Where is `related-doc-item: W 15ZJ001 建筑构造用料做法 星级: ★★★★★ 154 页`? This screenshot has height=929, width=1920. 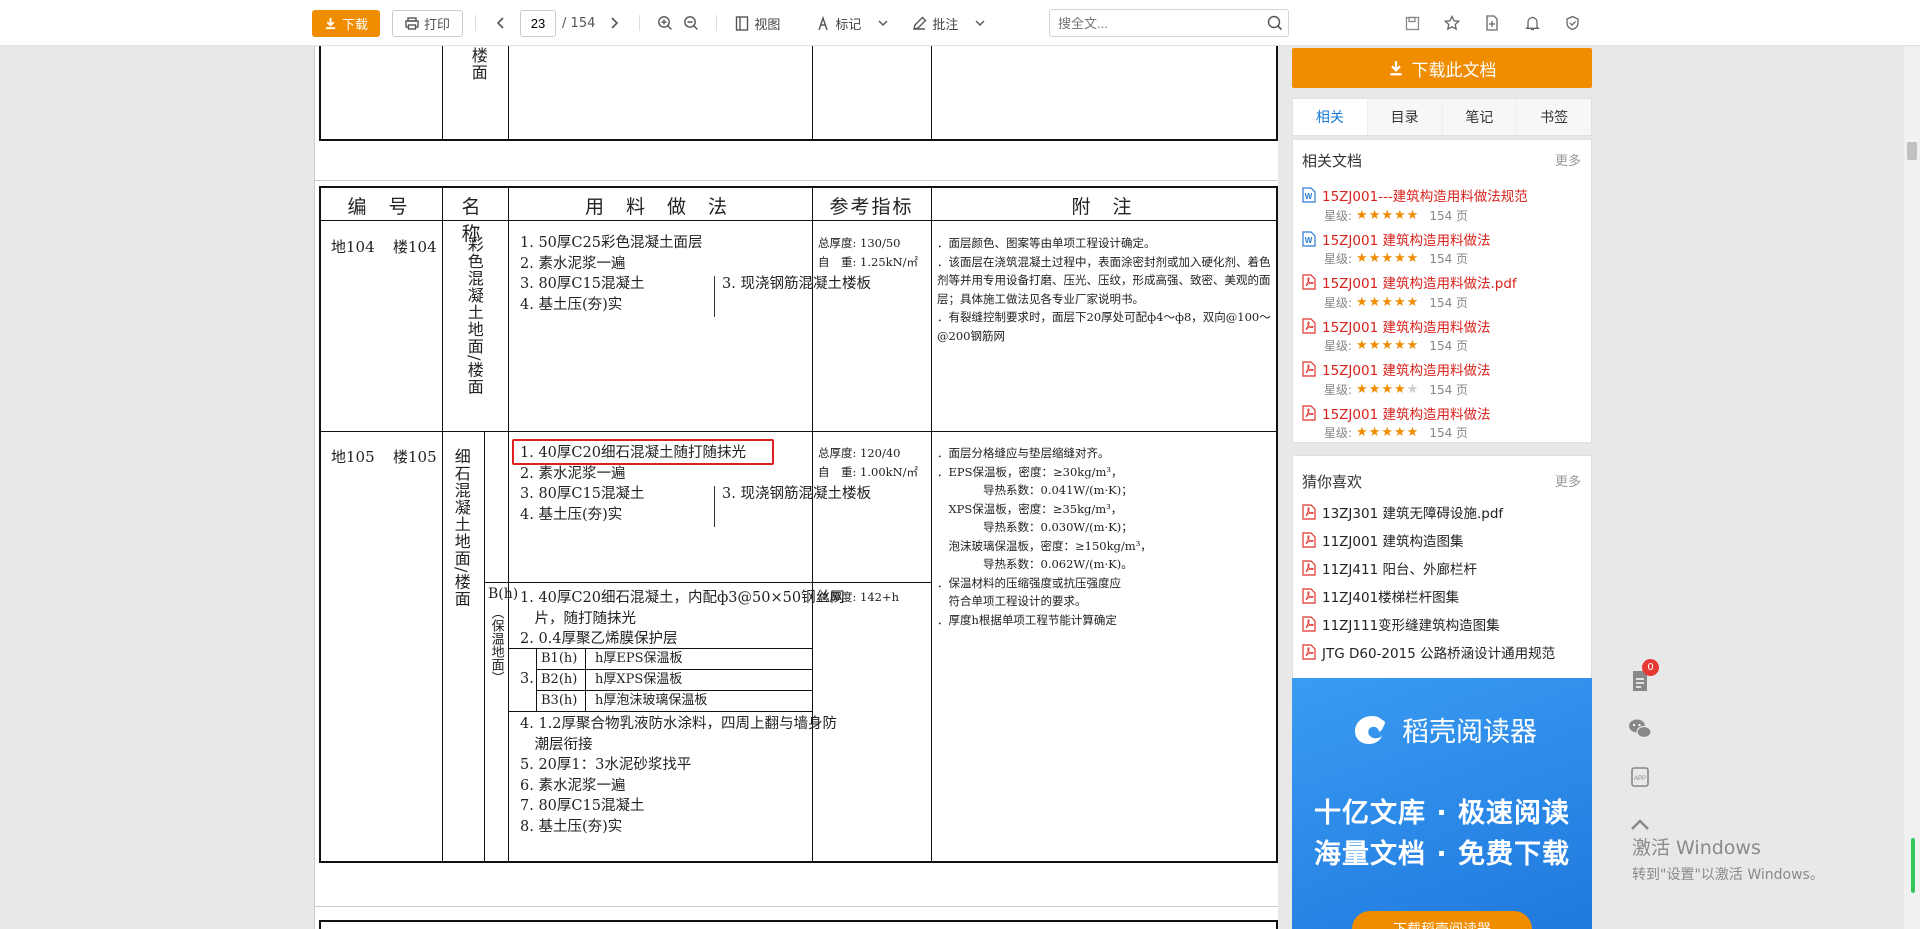
related-doc-item: W 15ZJ001 建筑构造用料做法 星级: ★★★★★ 154 页 is located at coordinates (1442, 250).